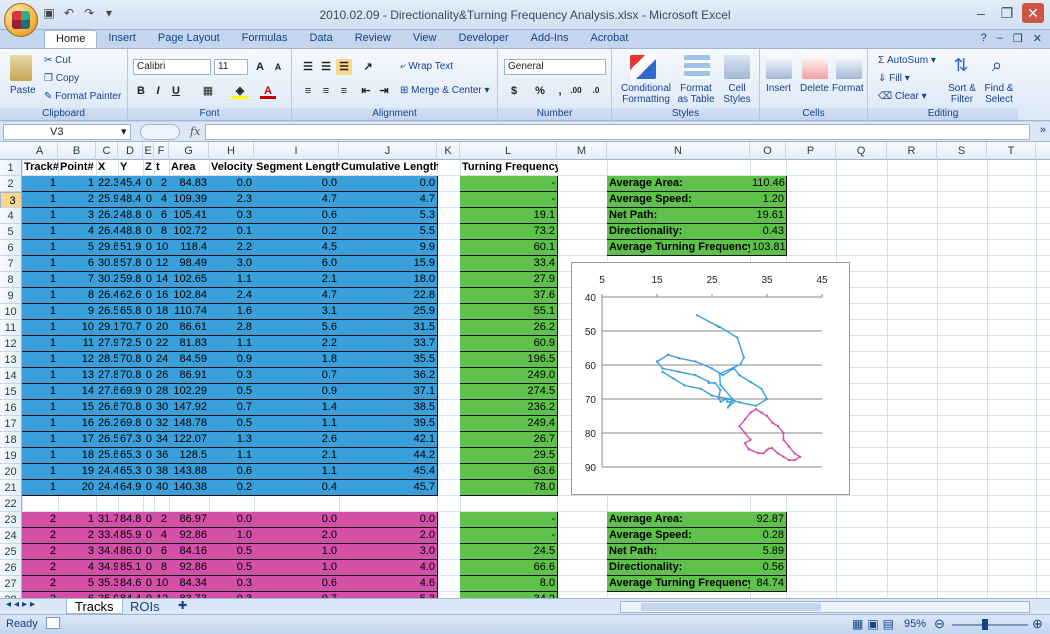  I want to click on stat-value: 1.20, so click(768, 200).